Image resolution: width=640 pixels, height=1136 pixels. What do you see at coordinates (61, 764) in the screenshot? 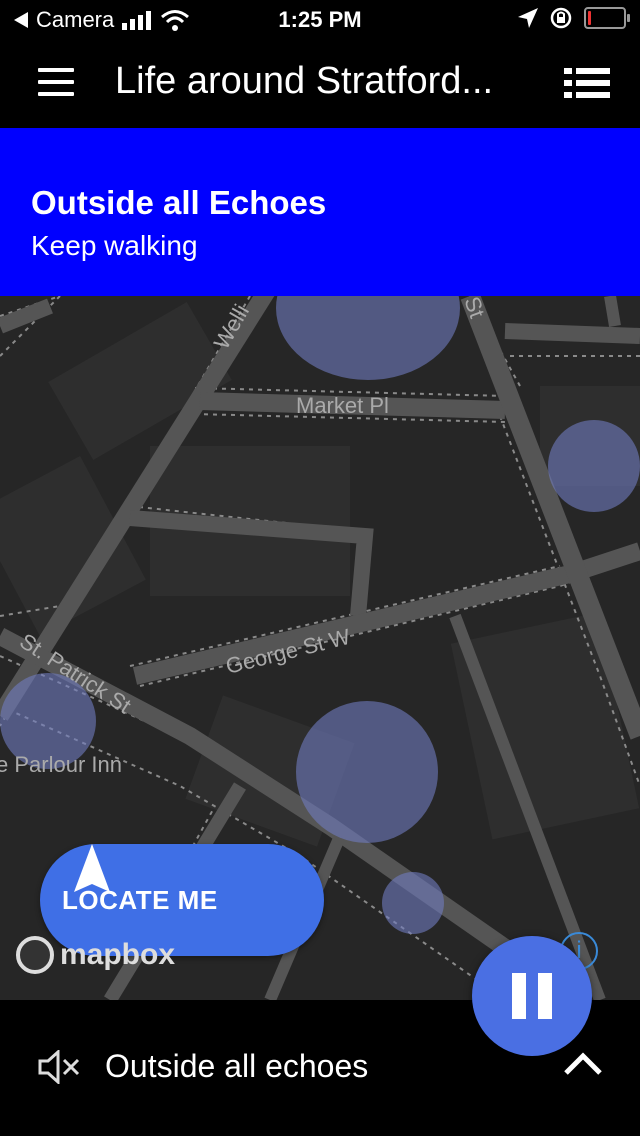
I see `place-label-parlour-inn: e Parlour Inn` at bounding box center [61, 764].